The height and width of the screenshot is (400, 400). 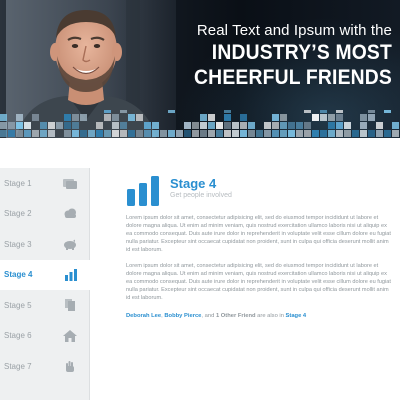 I want to click on sidebar-item-stage-1: Stage 1, so click(x=44, y=183).